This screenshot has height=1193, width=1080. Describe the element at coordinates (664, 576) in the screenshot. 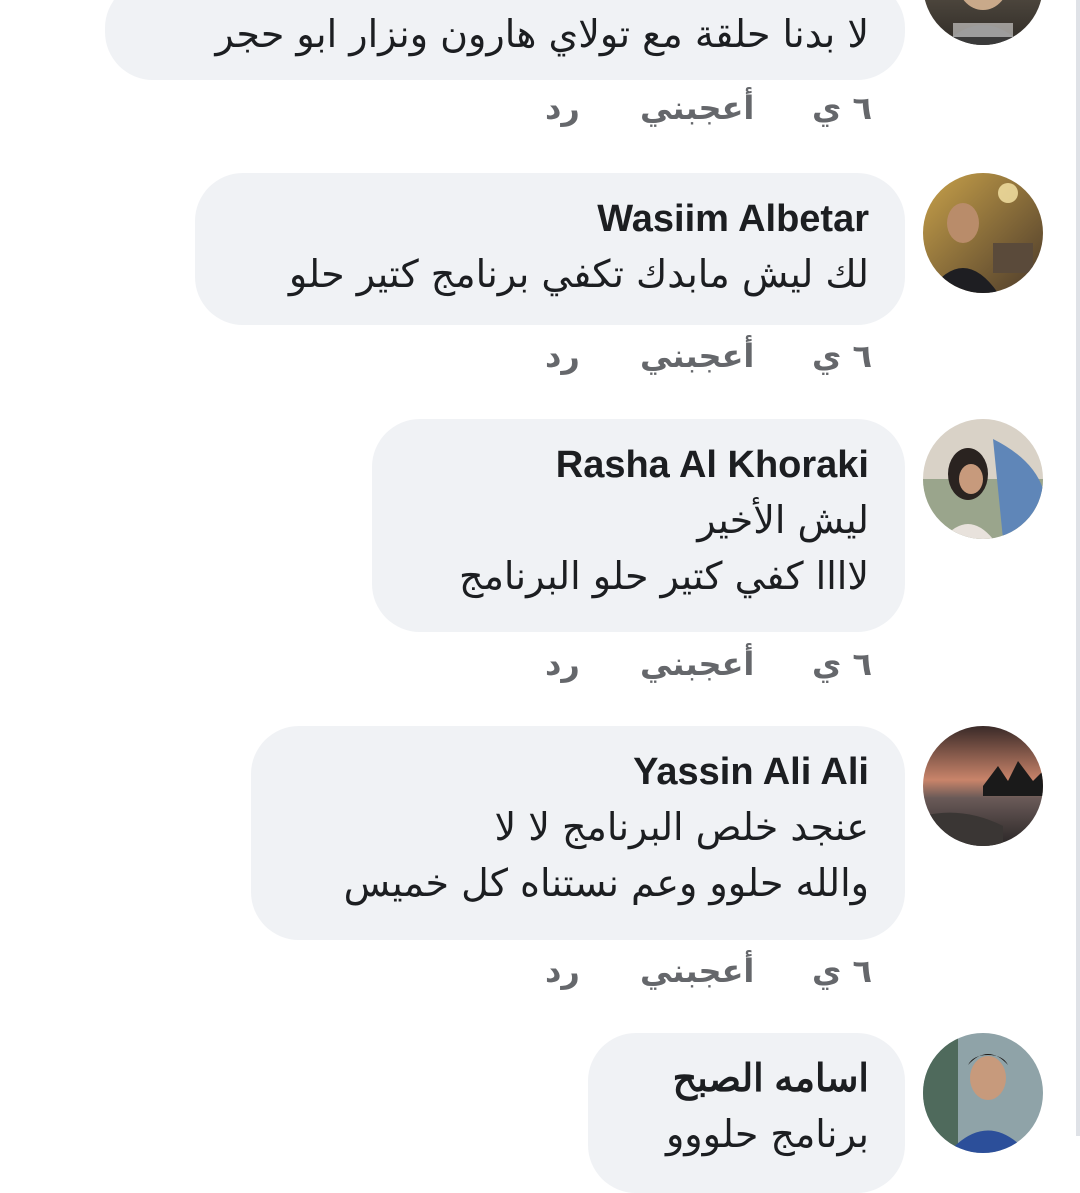

I see `comment-text: لاااا كفي كتير حلو البرنامج` at that location.